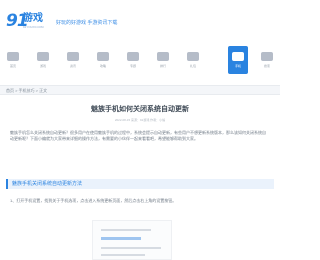 This screenshot has height=260, width=320. I want to click on news-icon, so click(73, 56).